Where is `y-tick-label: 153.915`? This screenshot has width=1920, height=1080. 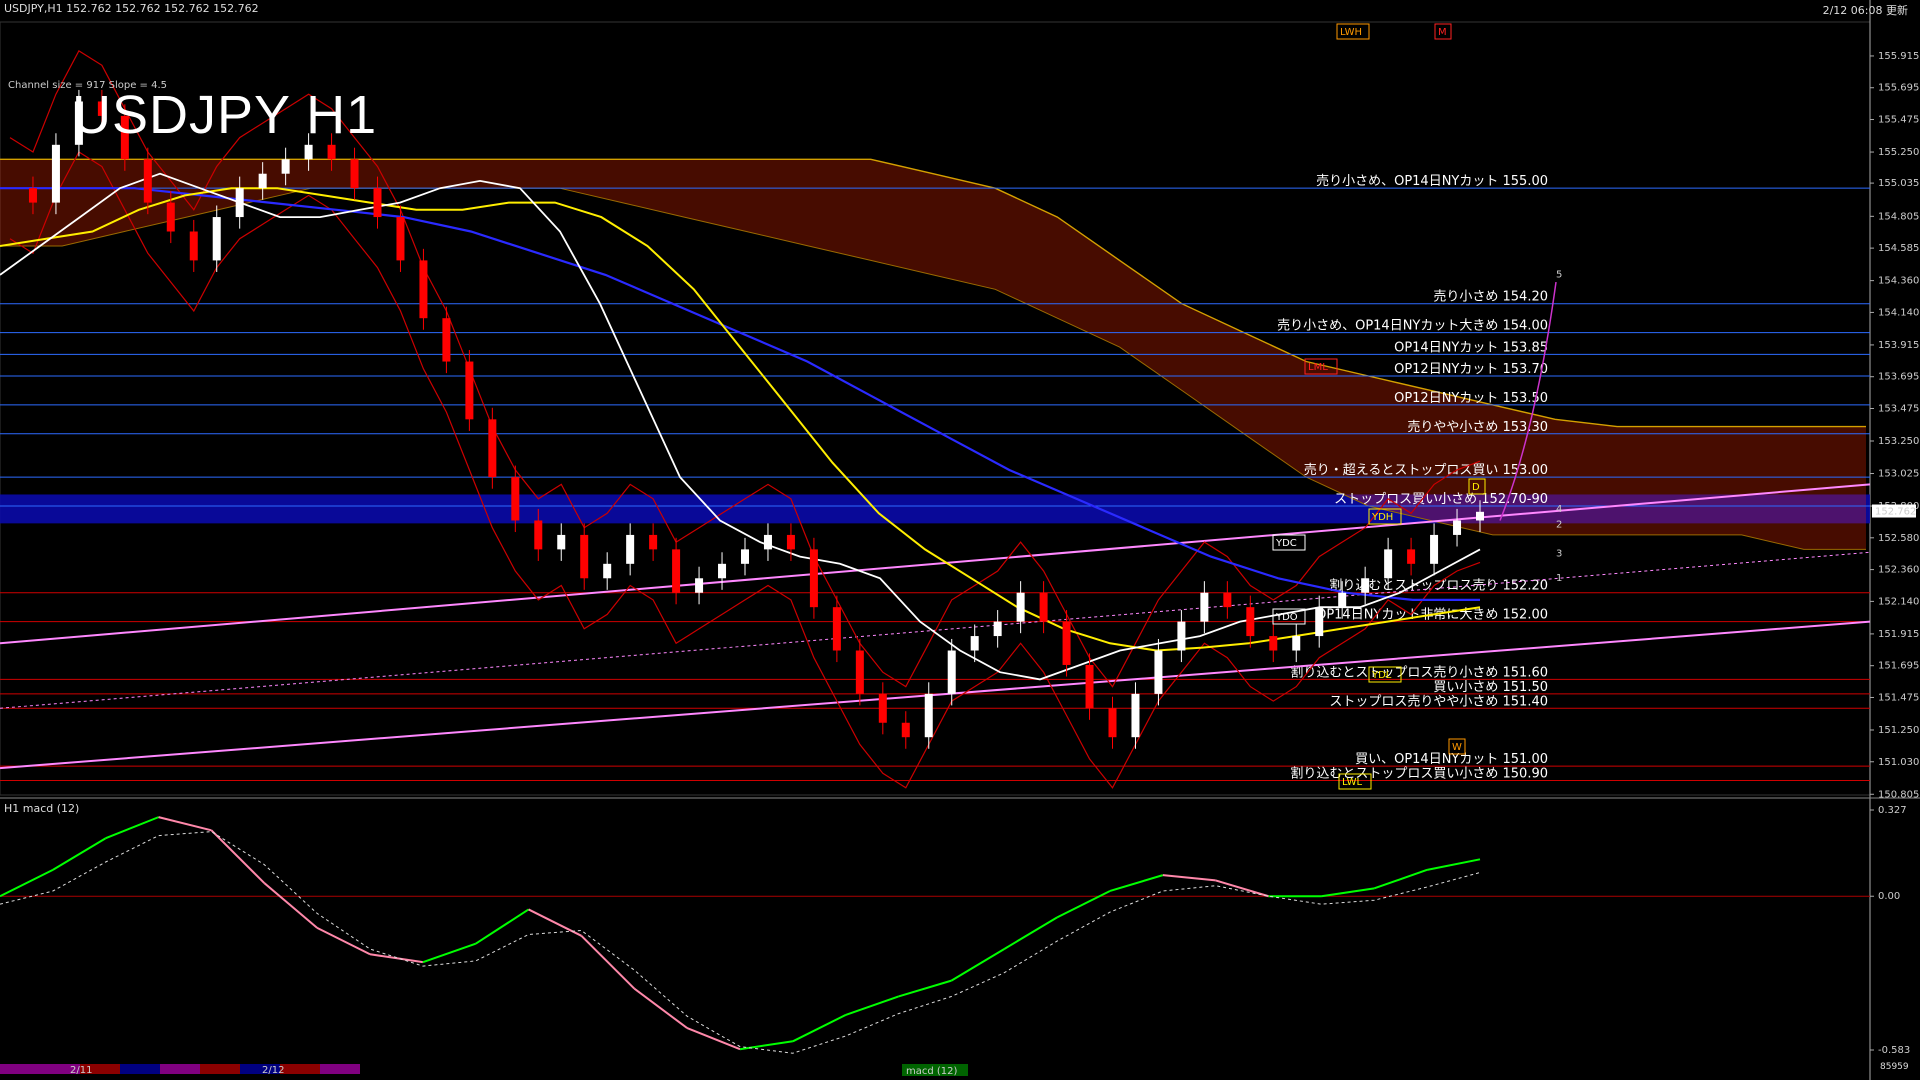 y-tick-label: 153.915 is located at coordinates (1898, 345).